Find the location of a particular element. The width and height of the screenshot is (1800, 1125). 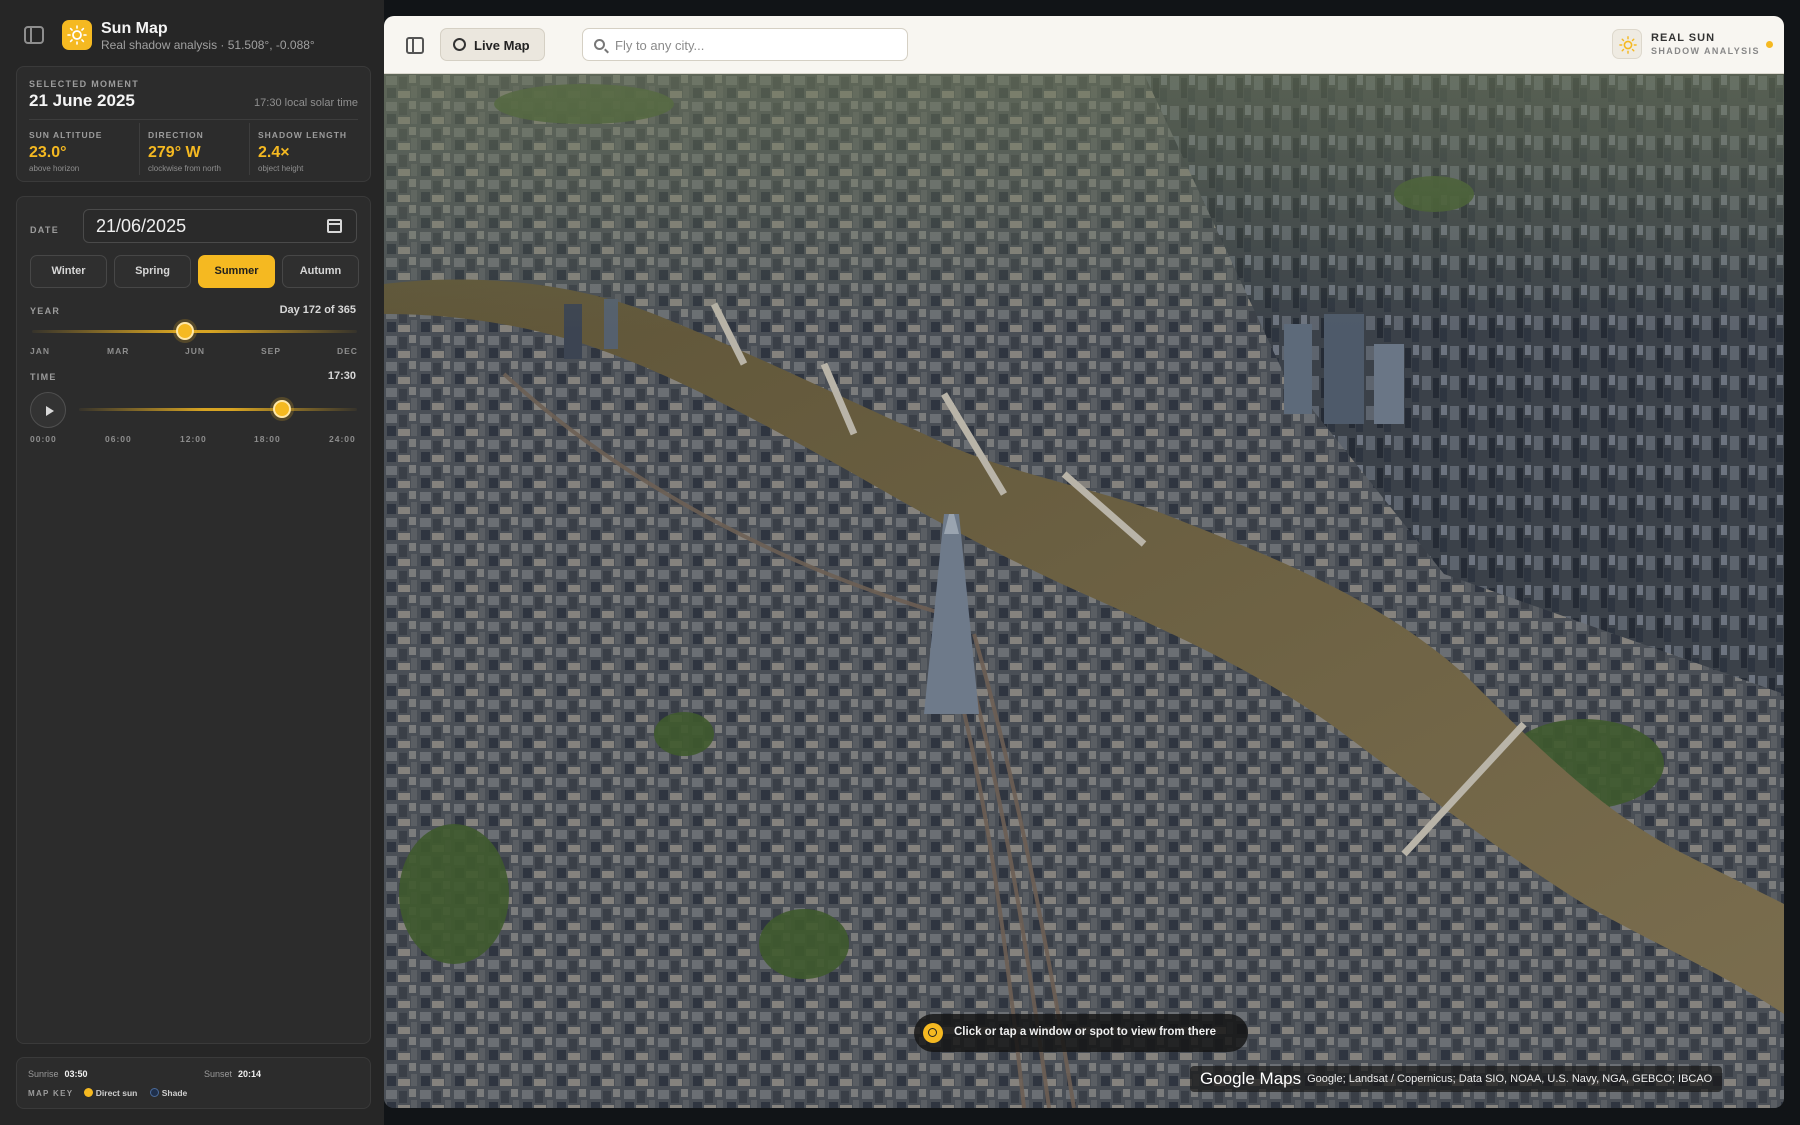

stat-value: 279° W is located at coordinates (174, 152).